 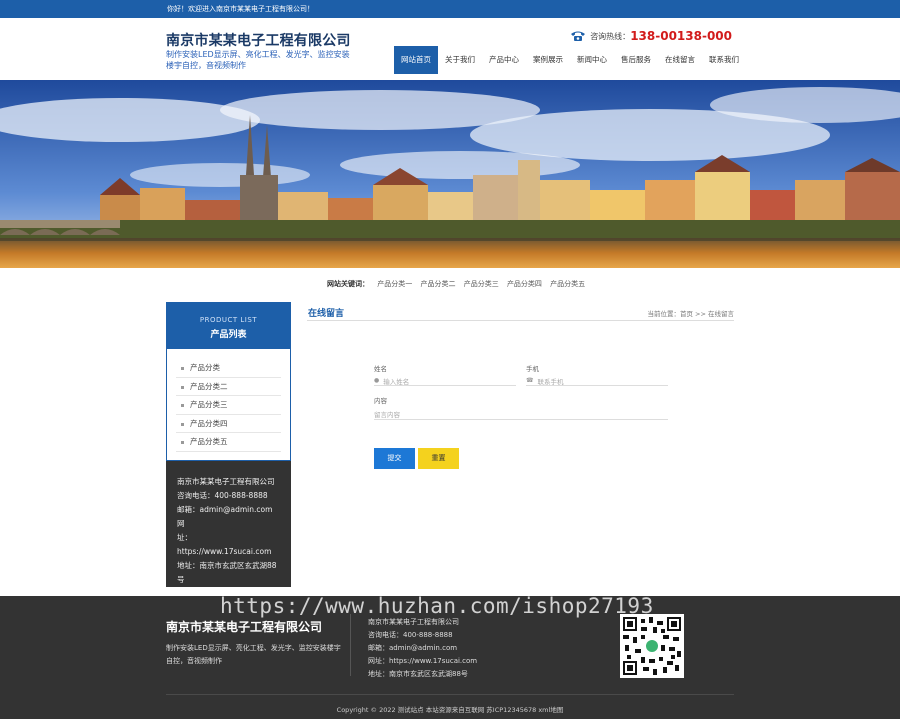 What do you see at coordinates (228, 320) in the screenshot?
I see `sidebar-title-en: PRODUCT LIST` at bounding box center [228, 320].